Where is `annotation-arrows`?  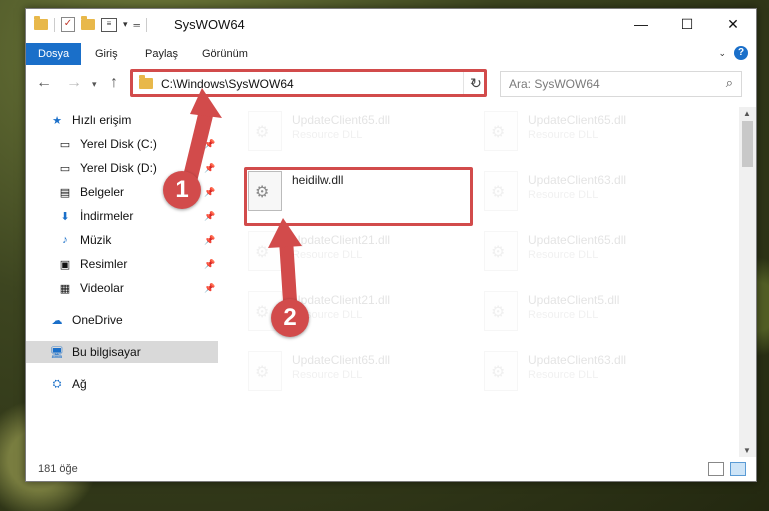
annotation-arrows is located at coordinates (242, 195).